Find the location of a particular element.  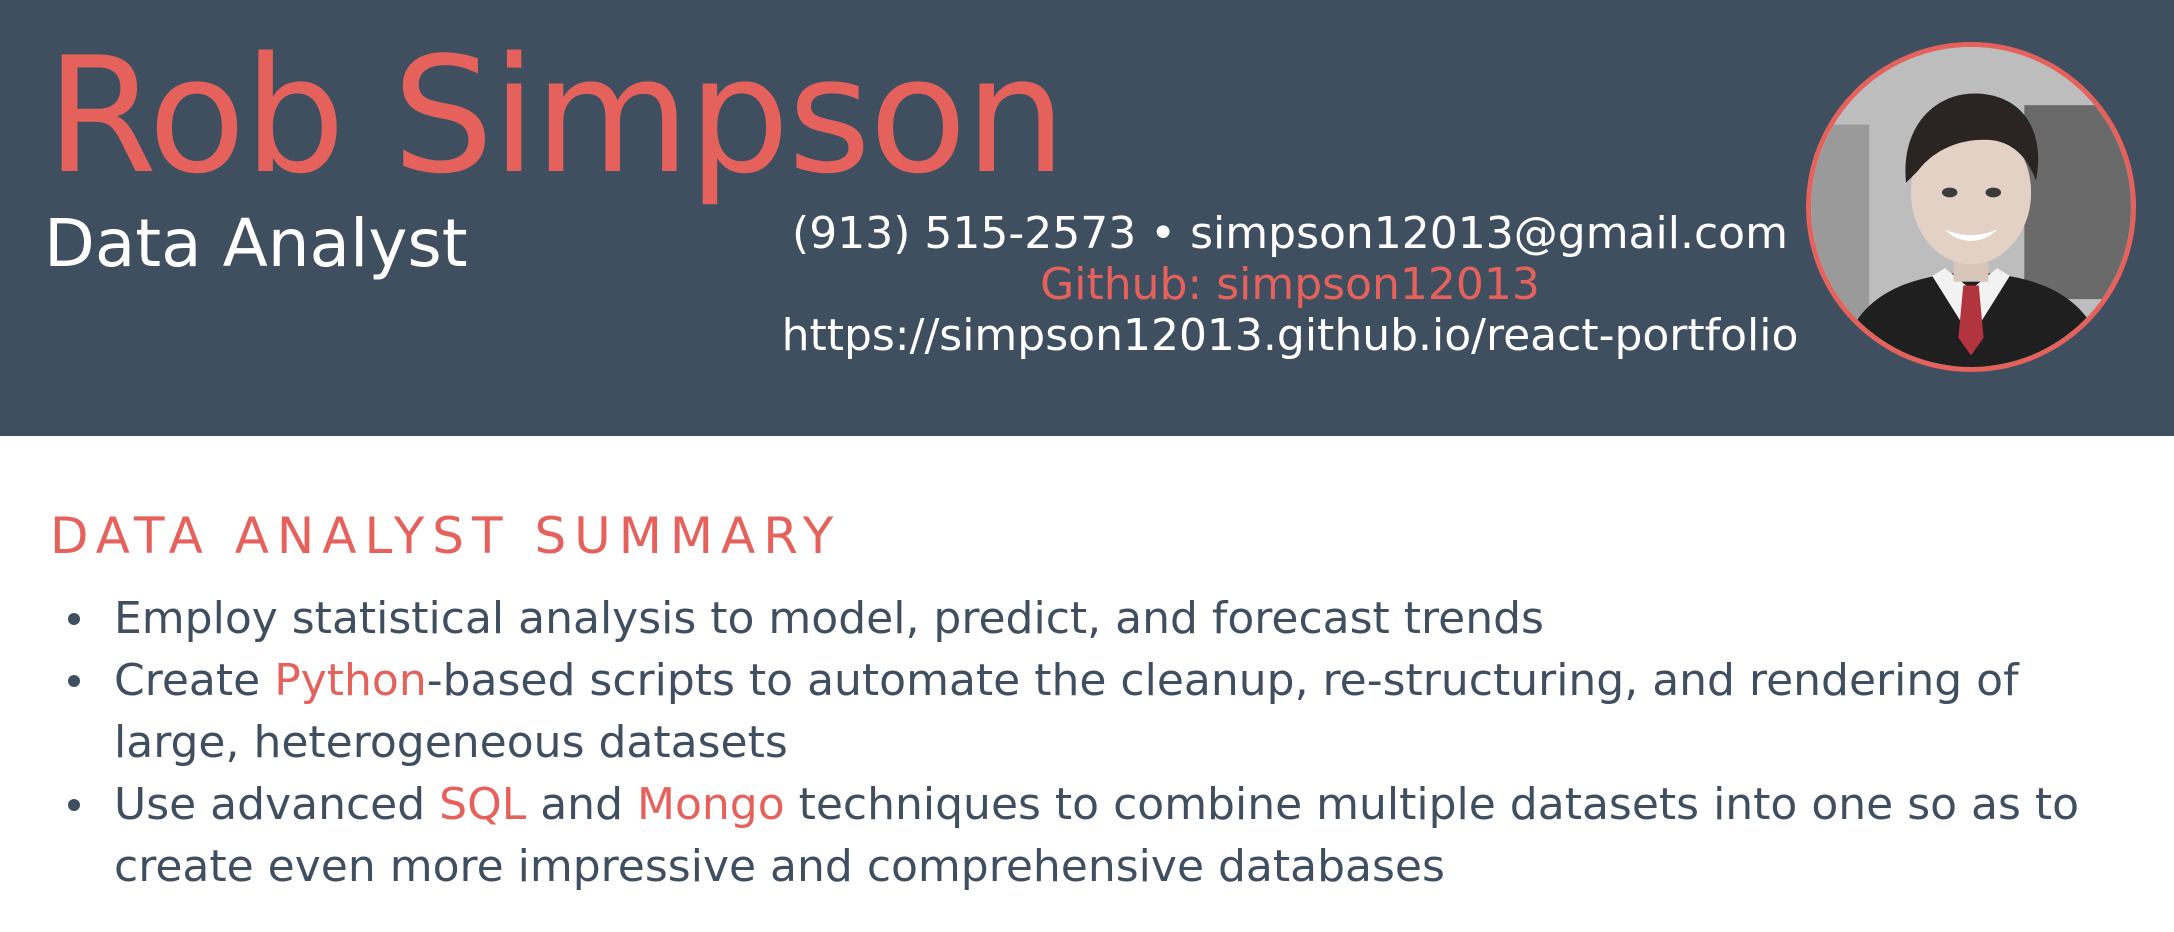

email-link: simpson12013@gmail.com is located at coordinates (1489, 233).